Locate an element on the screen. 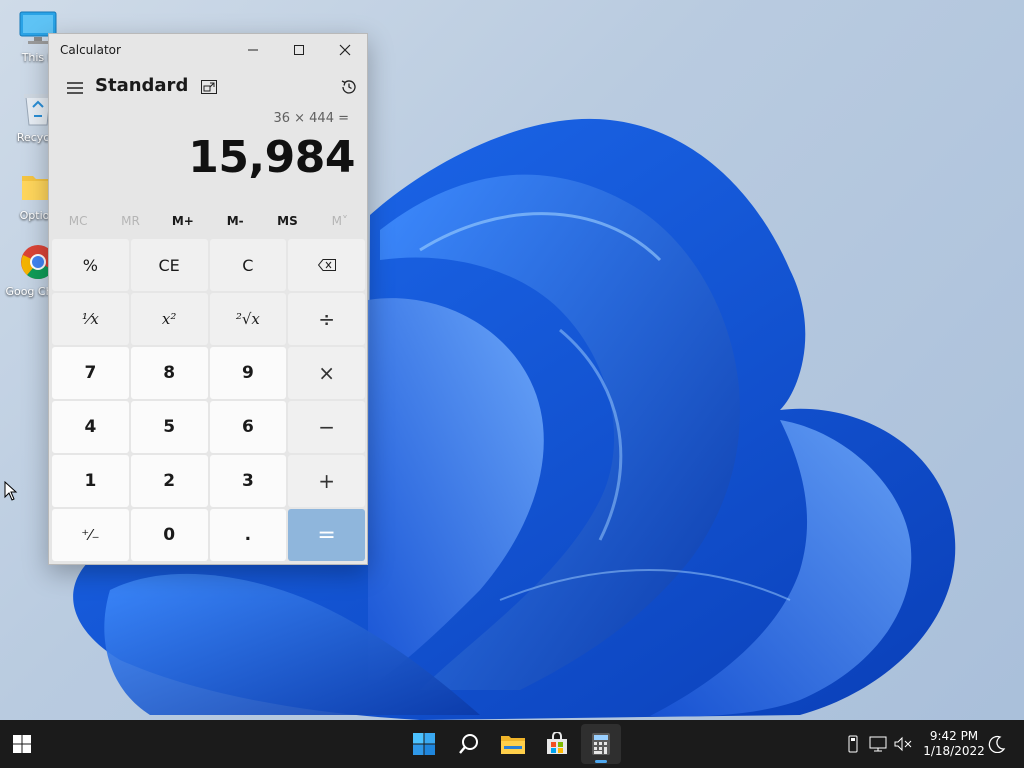 The width and height of the screenshot is (1024, 768). digit-0-button: 0 is located at coordinates (169, 535).